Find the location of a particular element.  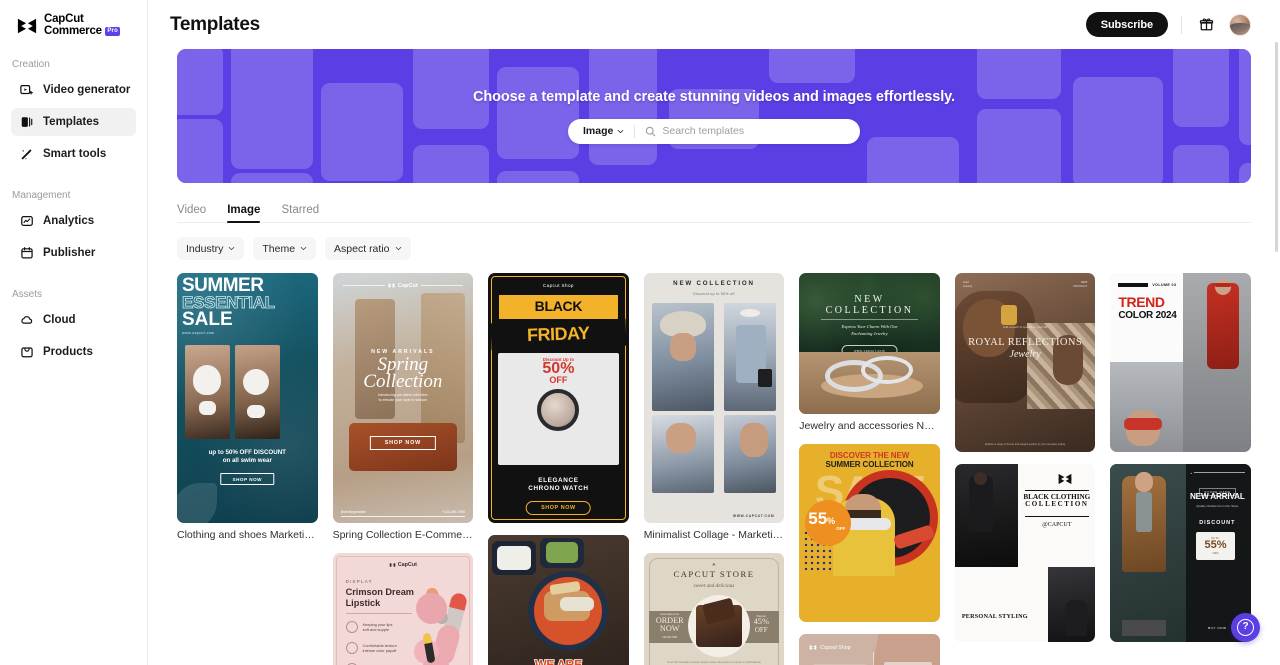

tab-image: Image is located at coordinates (244, 213).